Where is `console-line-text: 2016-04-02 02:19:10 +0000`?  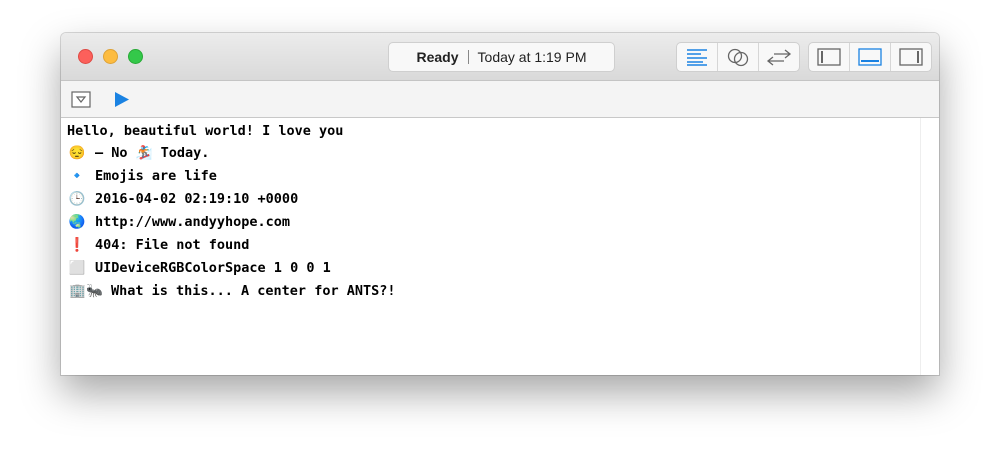 console-line-text: 2016-04-02 02:19:10 +0000 is located at coordinates (197, 199).